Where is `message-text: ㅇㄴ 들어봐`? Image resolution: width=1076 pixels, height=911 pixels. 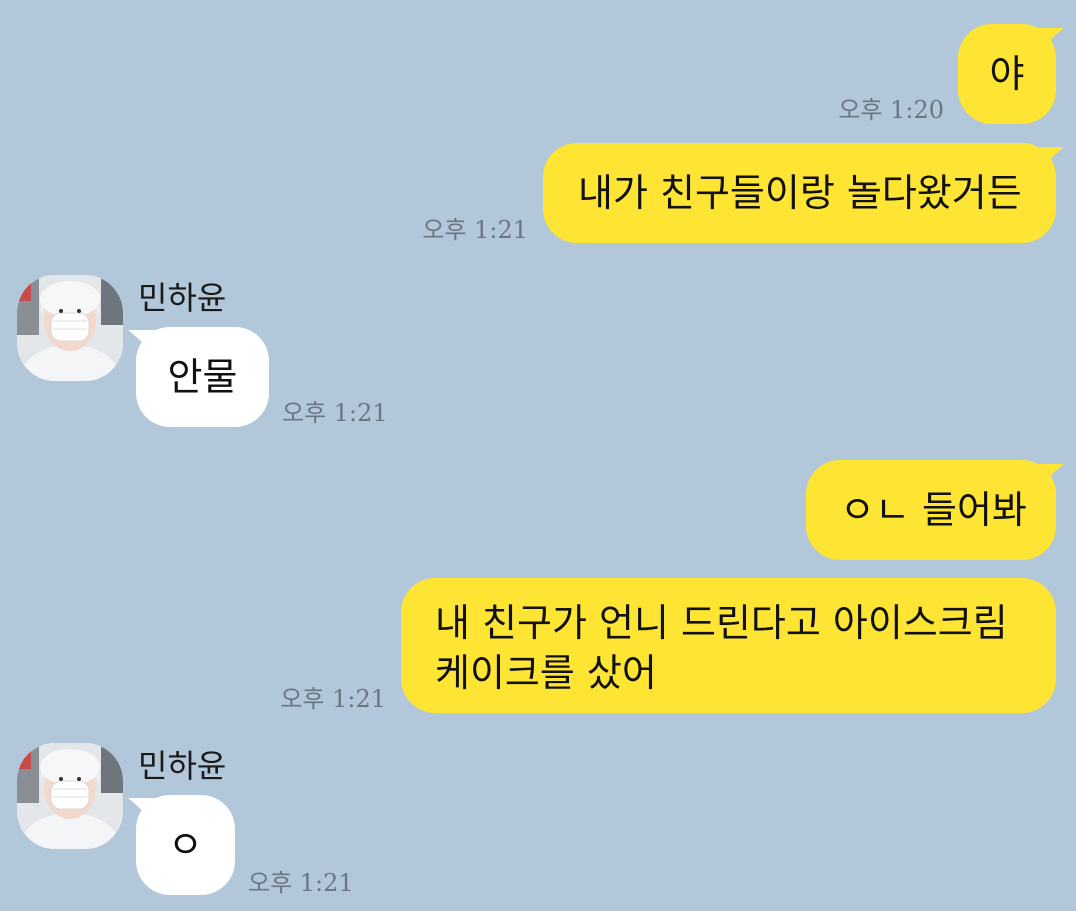
message-text: ㅇㄴ 들어봐 is located at coordinates (933, 510).